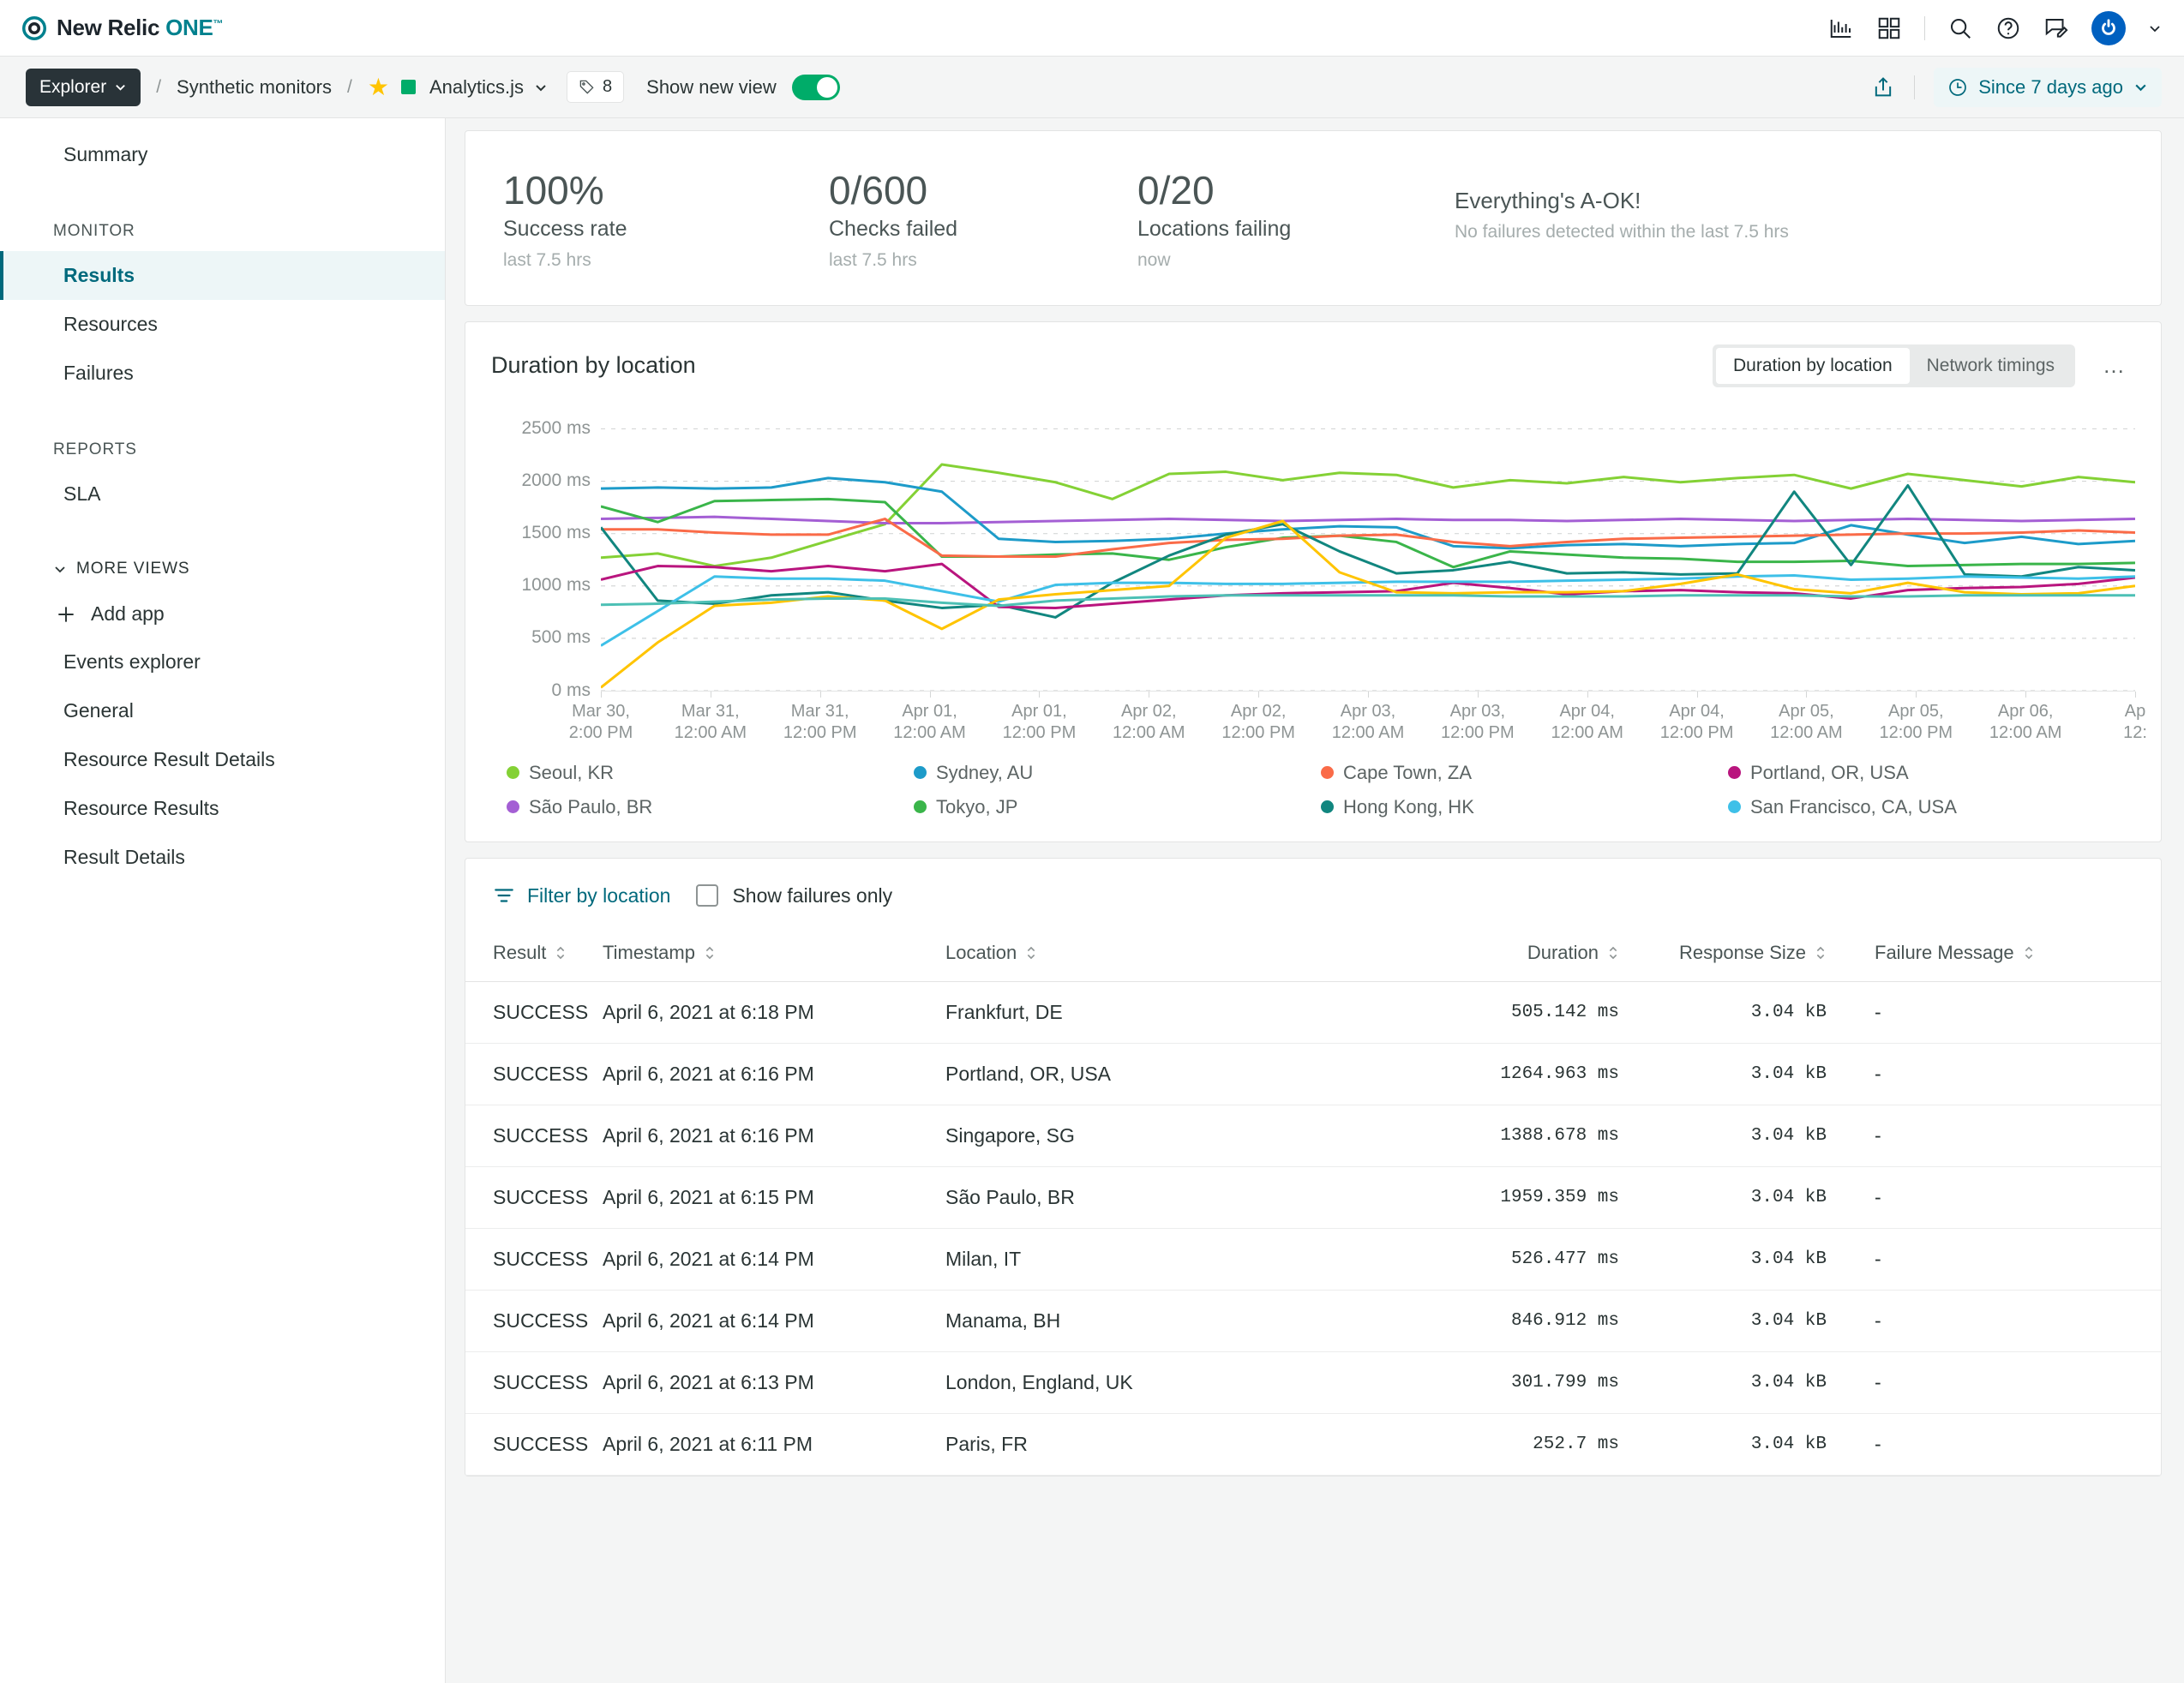 Image resolution: width=2184 pixels, height=1683 pixels. Describe the element at coordinates (121, 87) in the screenshot. I see `chevron-down-icon` at that location.